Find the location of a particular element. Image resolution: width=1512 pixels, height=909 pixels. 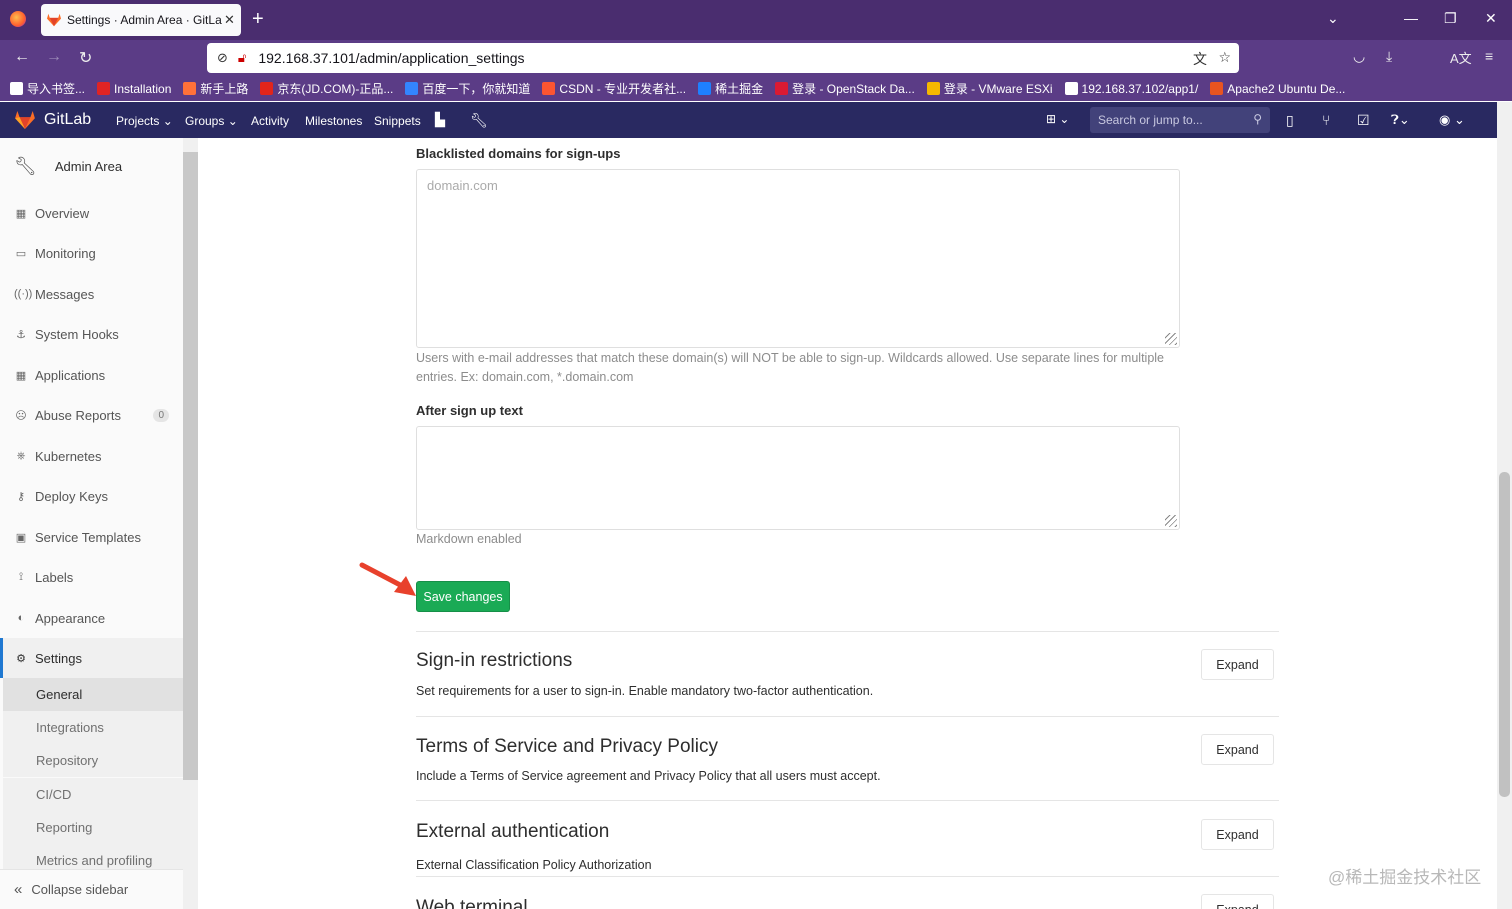

close-tab-icon: ✕ is located at coordinates (229, 20).